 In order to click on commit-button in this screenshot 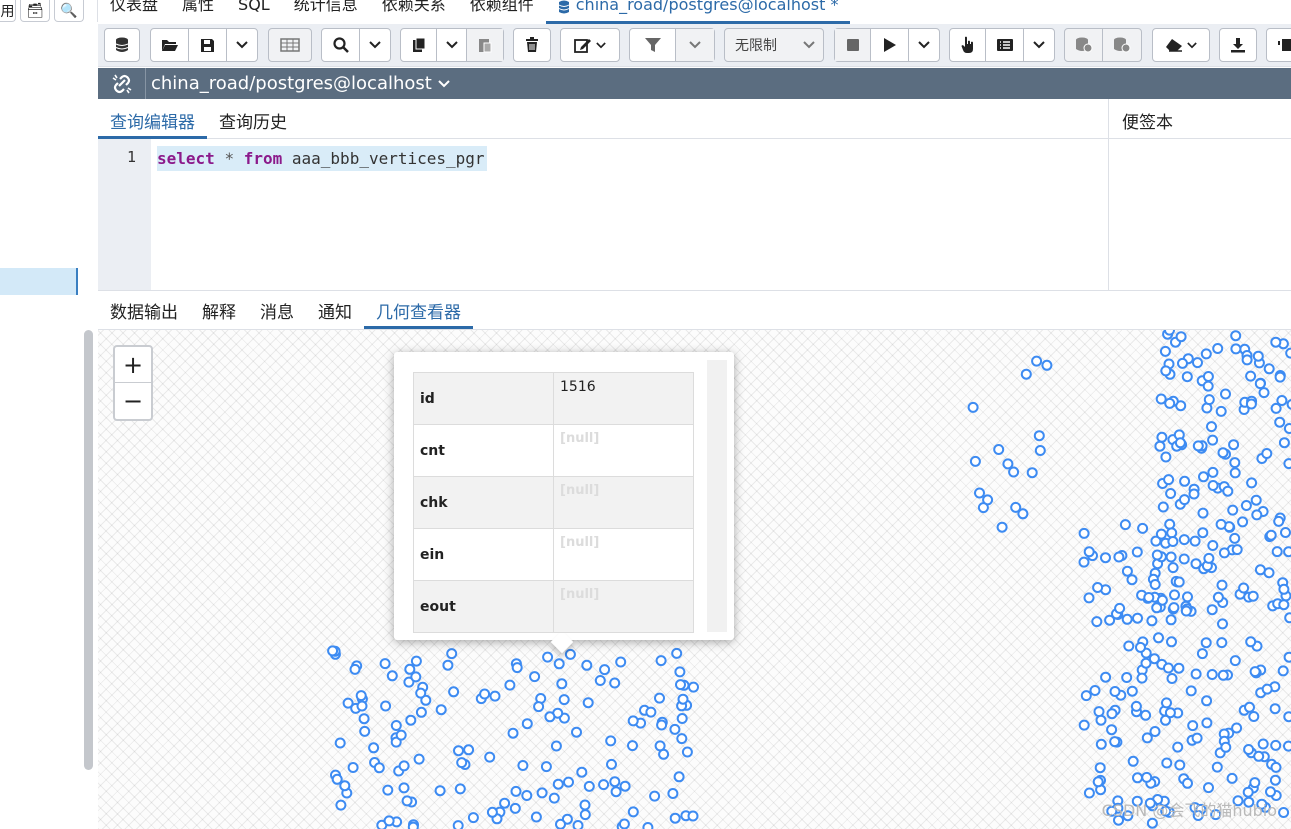, I will do `click(1084, 45)`.